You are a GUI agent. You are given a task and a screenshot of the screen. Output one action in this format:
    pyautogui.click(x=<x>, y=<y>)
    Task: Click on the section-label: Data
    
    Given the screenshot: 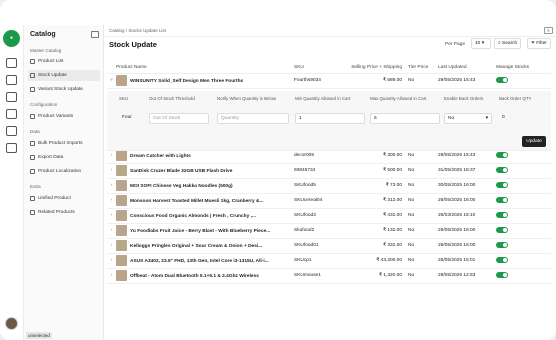 What is the action you would take?
    pyautogui.click(x=35, y=131)
    